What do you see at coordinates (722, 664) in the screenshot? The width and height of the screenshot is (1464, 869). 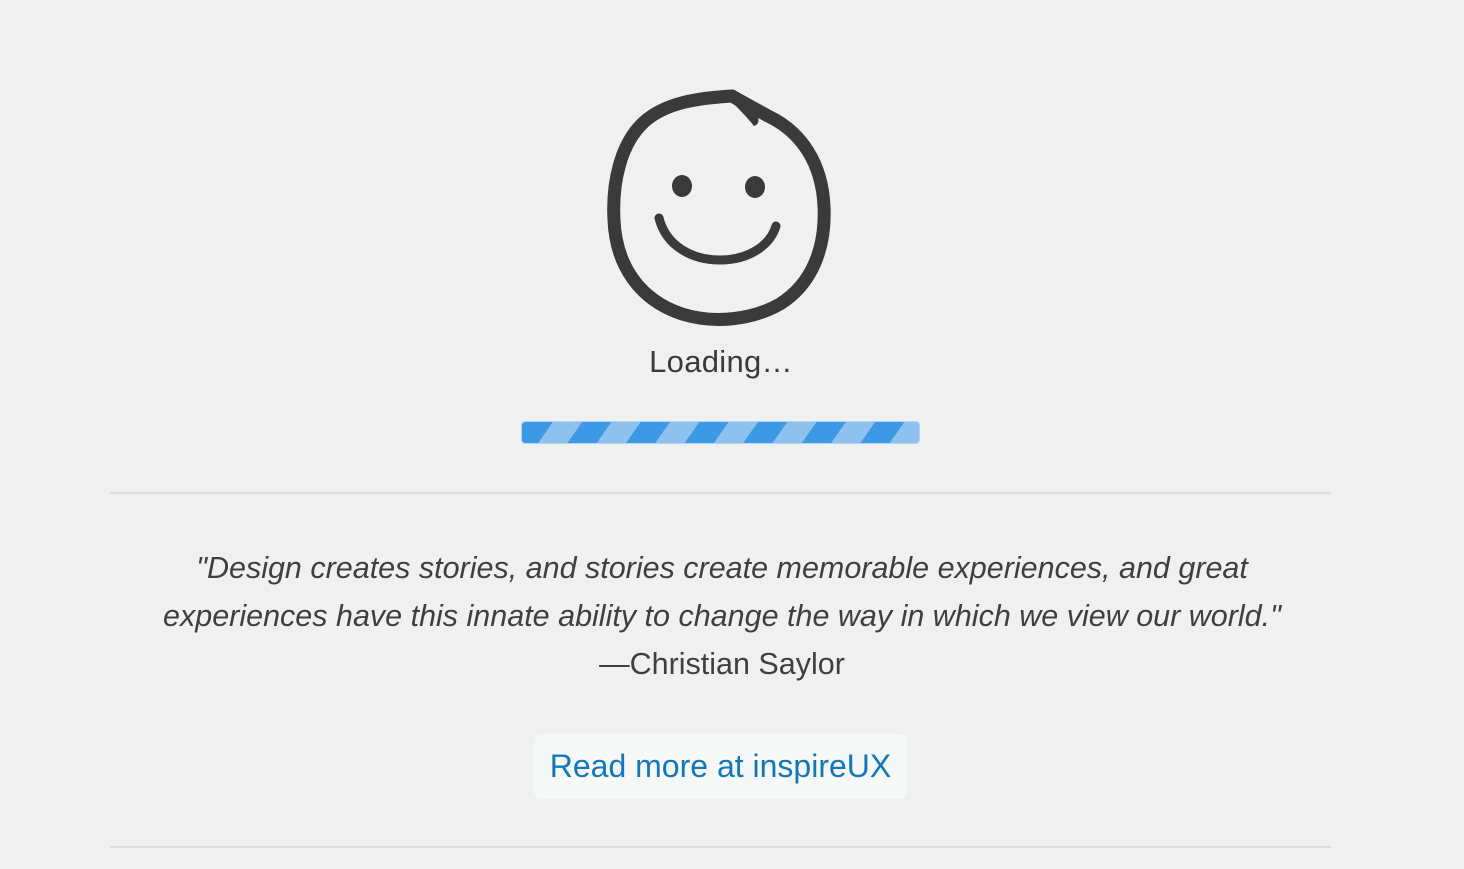 I see `quote-author: —Christian Saylor` at bounding box center [722, 664].